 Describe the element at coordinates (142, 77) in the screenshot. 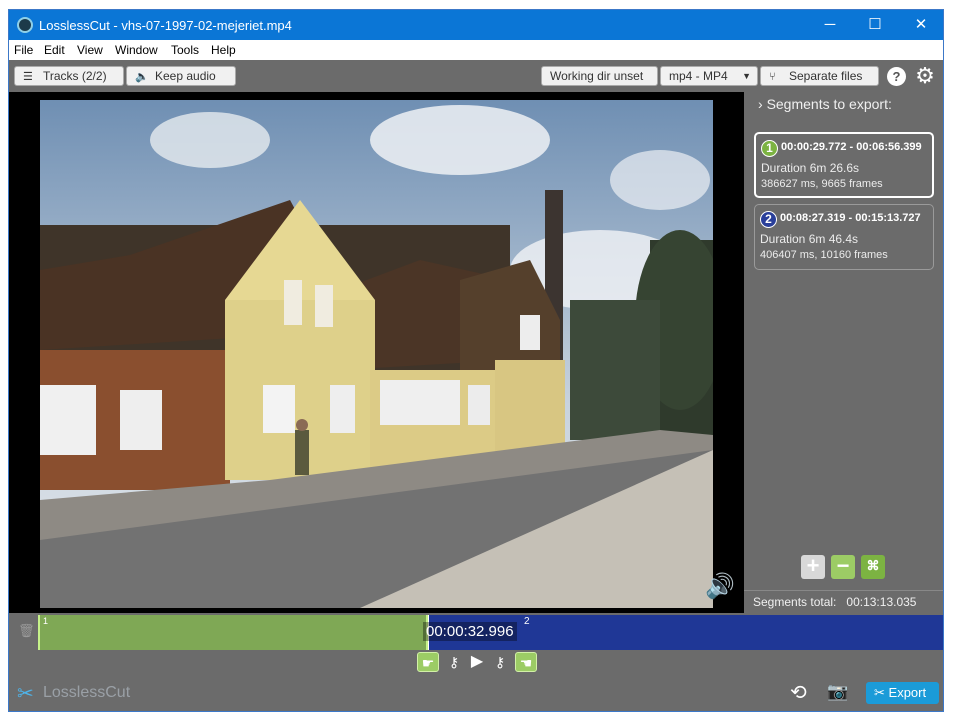

I see `speaker-icon: 🔈` at that location.